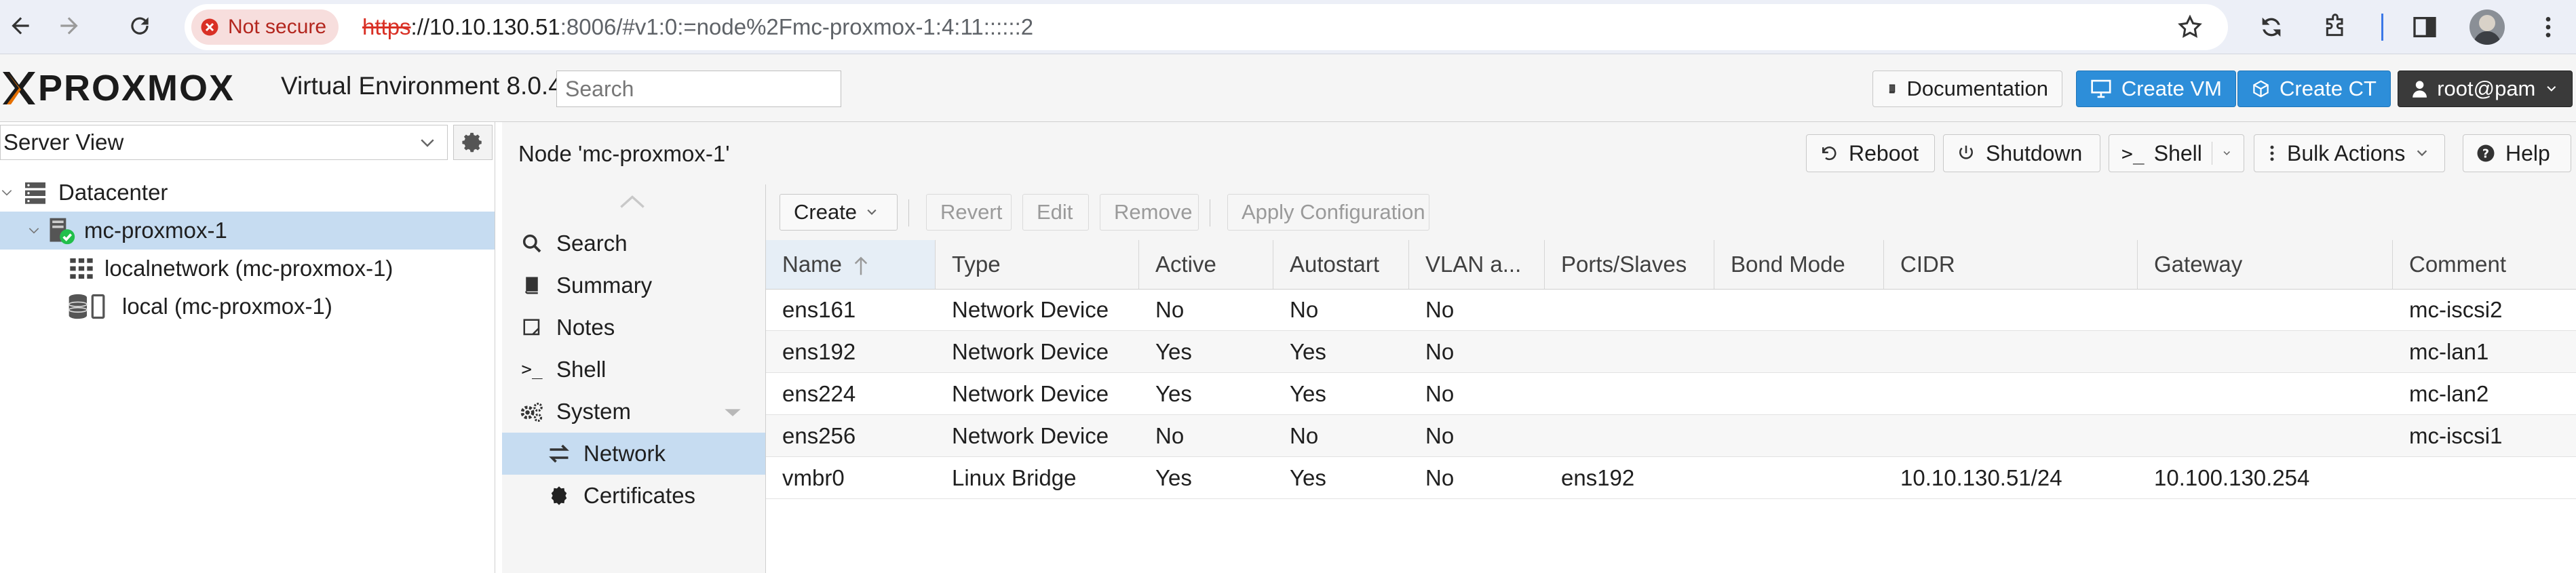  I want to click on nav-item-notes: Notes, so click(633, 328).